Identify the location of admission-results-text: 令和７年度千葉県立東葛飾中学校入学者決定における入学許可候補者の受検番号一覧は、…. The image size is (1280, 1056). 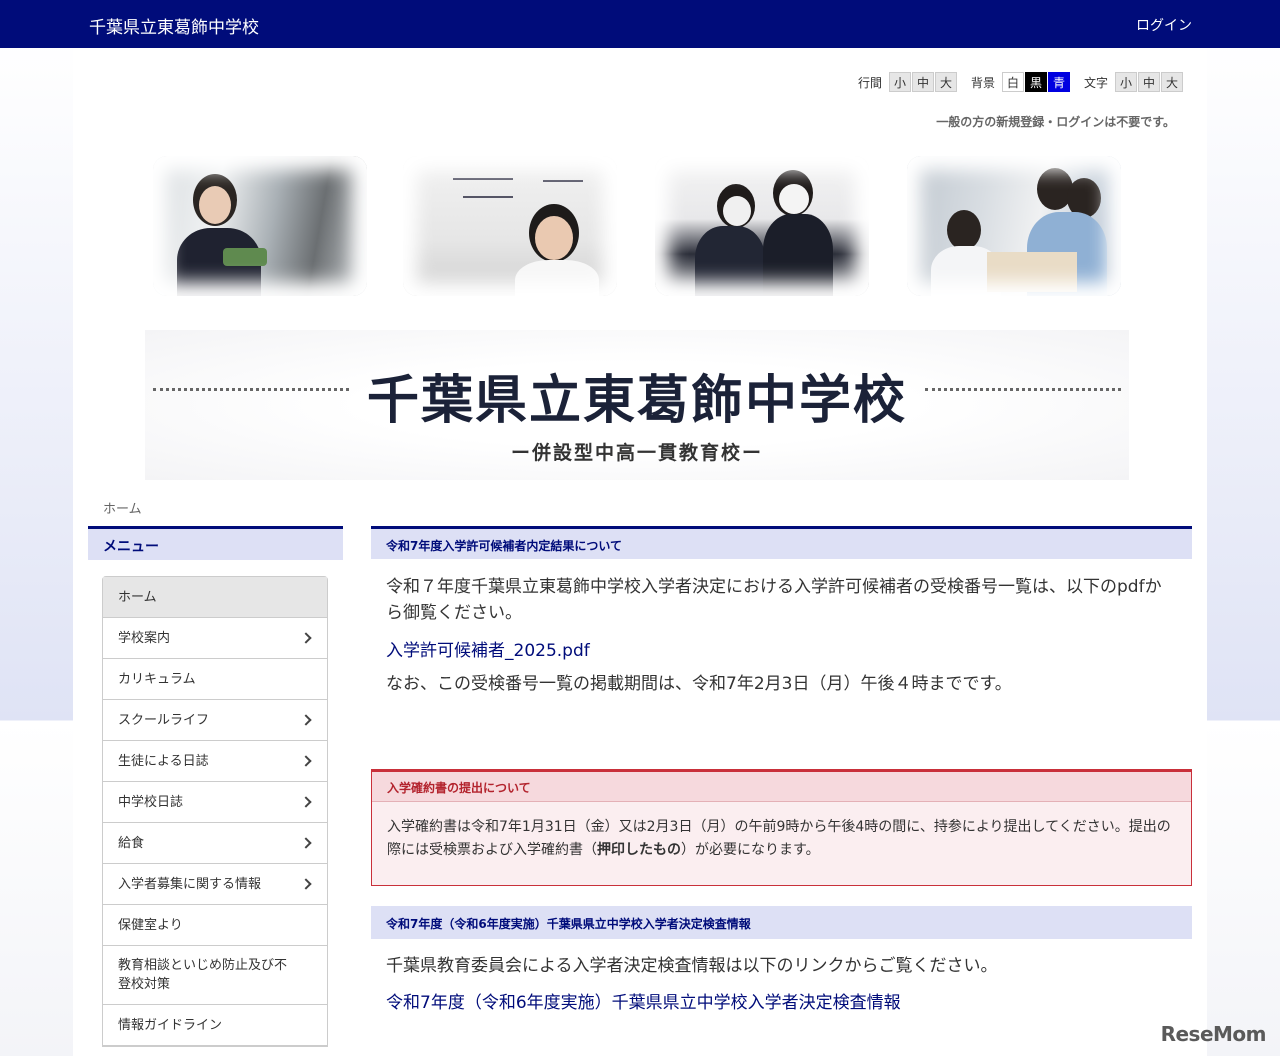
(774, 600).